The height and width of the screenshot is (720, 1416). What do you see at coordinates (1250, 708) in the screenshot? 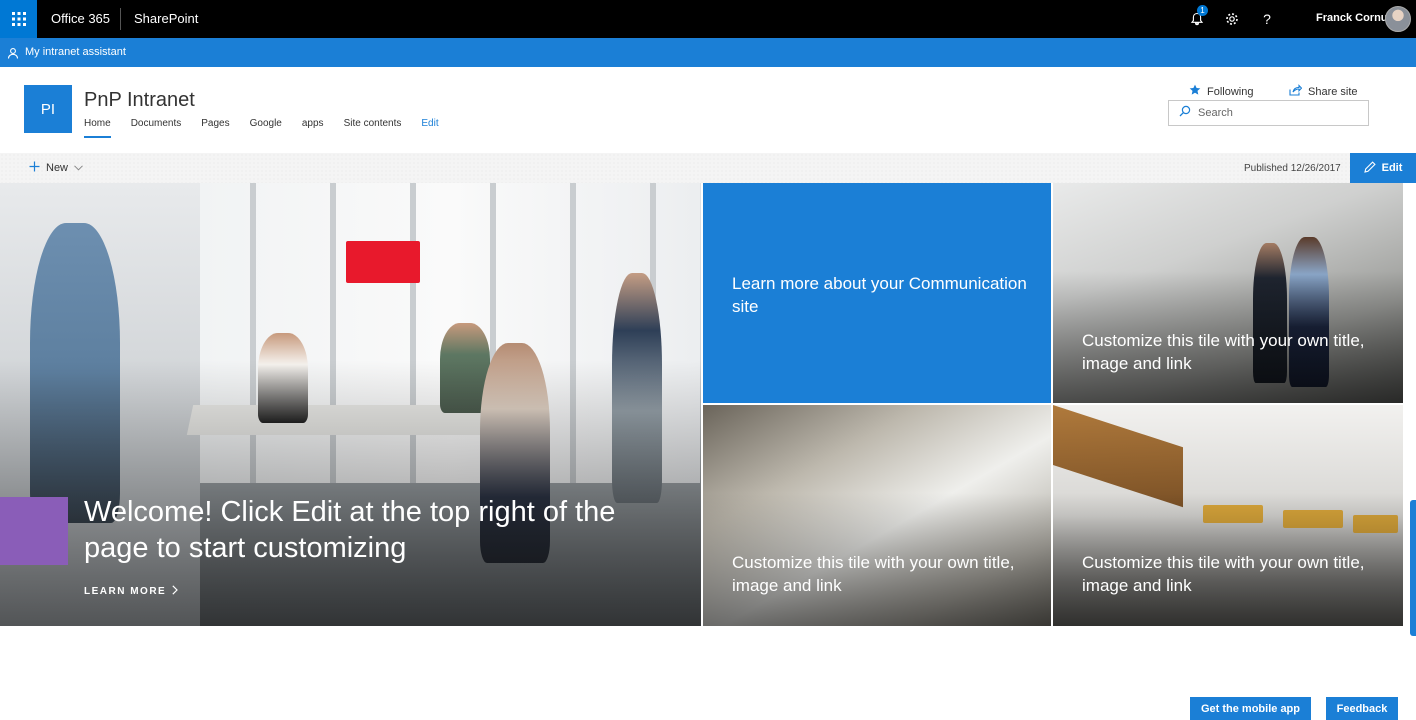
I see `get-mobile-app-button: Get the mobile app` at bounding box center [1250, 708].